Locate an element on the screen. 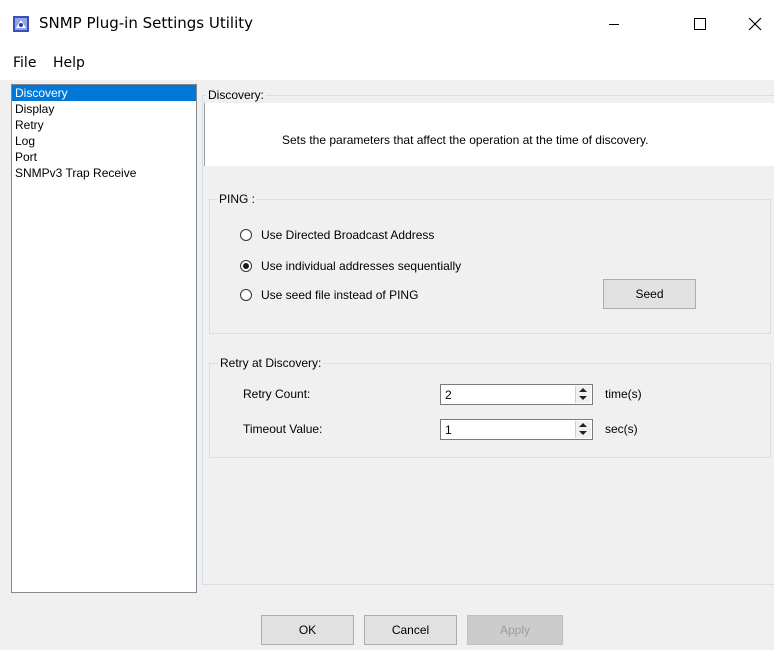  close-icon is located at coordinates (755, 23).